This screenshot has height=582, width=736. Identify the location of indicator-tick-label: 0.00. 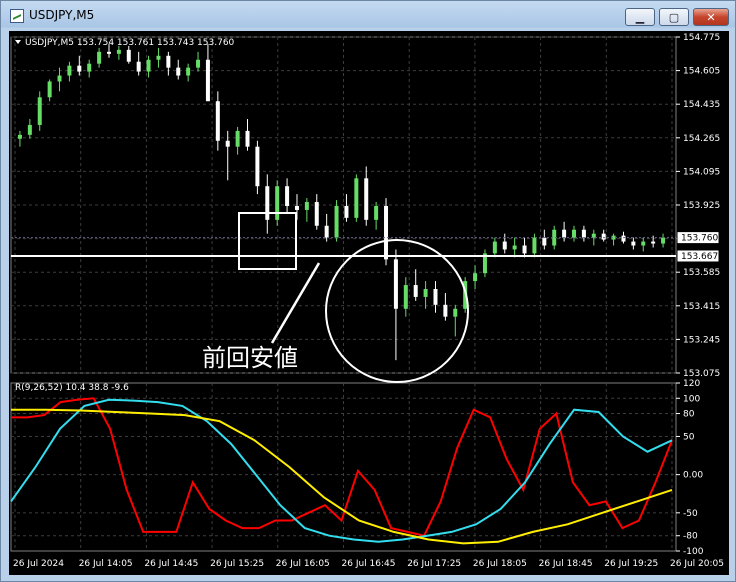
(693, 476).